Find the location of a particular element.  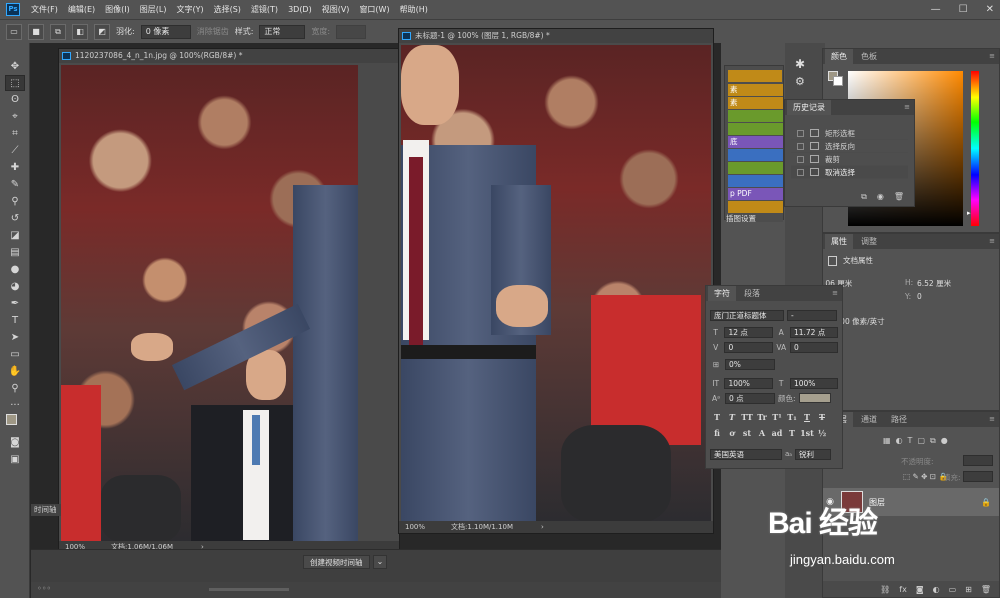

close-button: ✕ is located at coordinates (990, 9).